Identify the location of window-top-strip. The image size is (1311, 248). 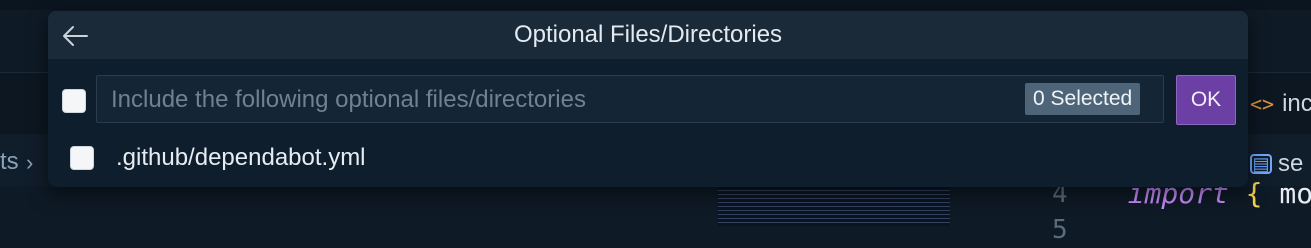
(655, 5).